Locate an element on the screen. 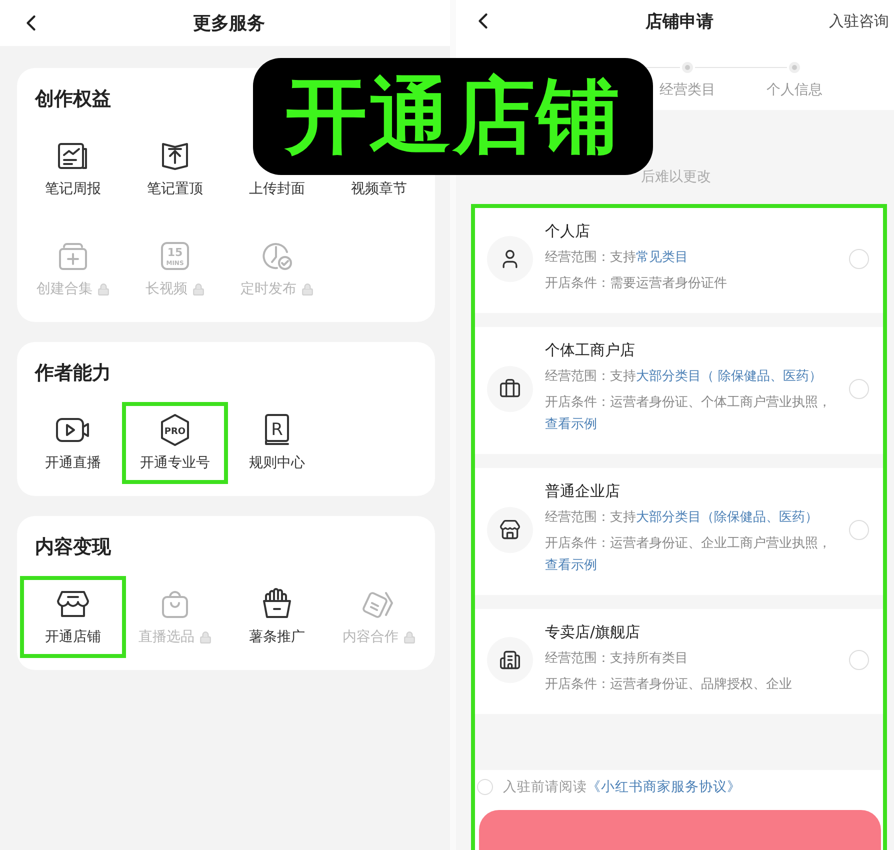  briefcase-icon is located at coordinates (510, 389).